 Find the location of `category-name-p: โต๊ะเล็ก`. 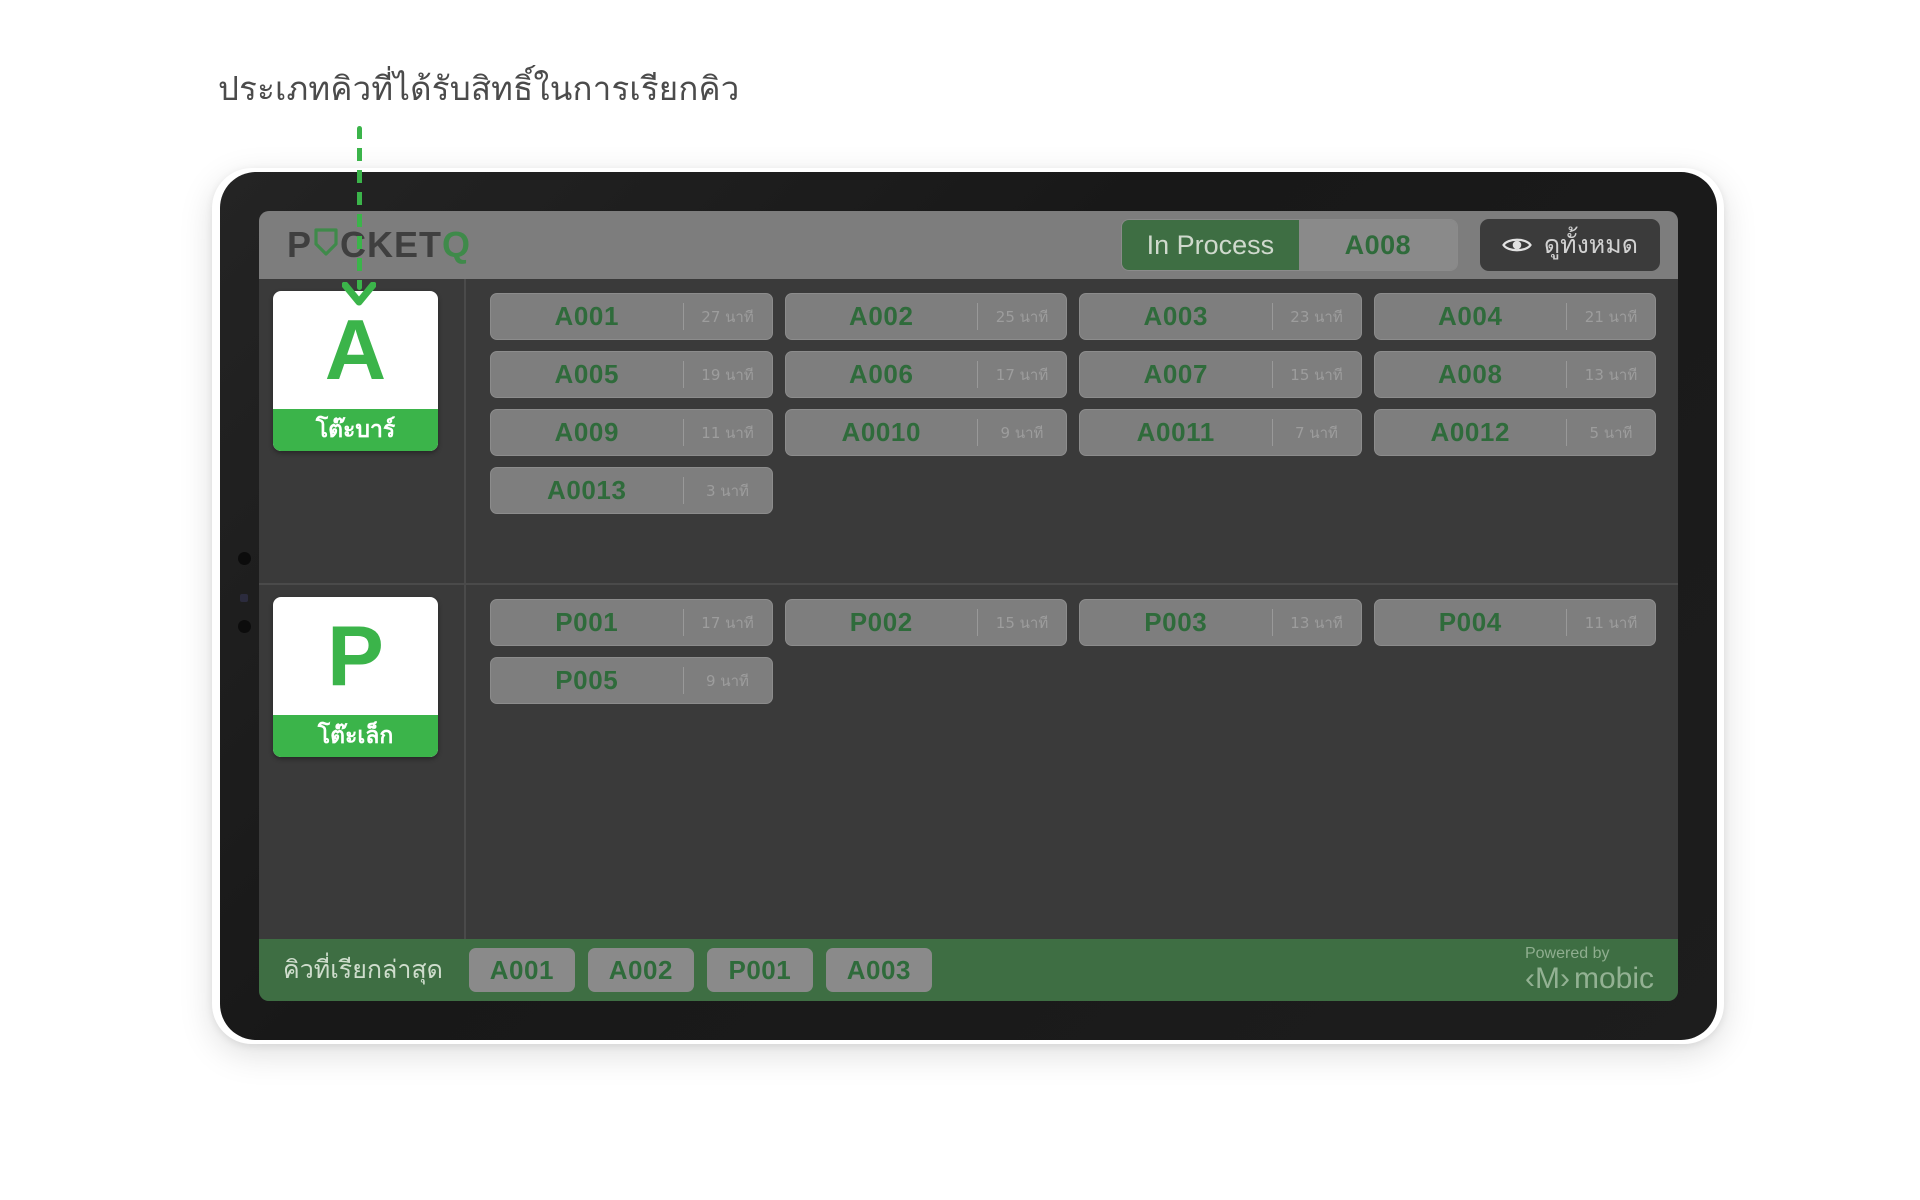

category-name-p: โต๊ะเล็ก is located at coordinates (355, 736).